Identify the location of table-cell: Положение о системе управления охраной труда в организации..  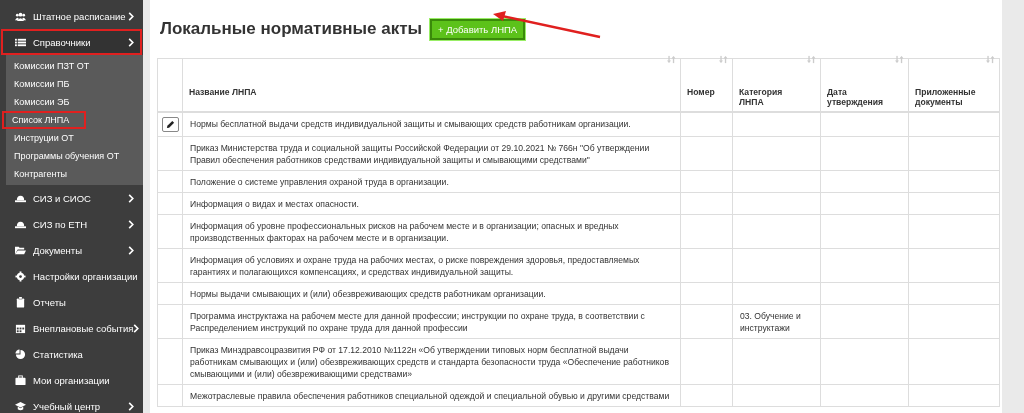
(431, 181).